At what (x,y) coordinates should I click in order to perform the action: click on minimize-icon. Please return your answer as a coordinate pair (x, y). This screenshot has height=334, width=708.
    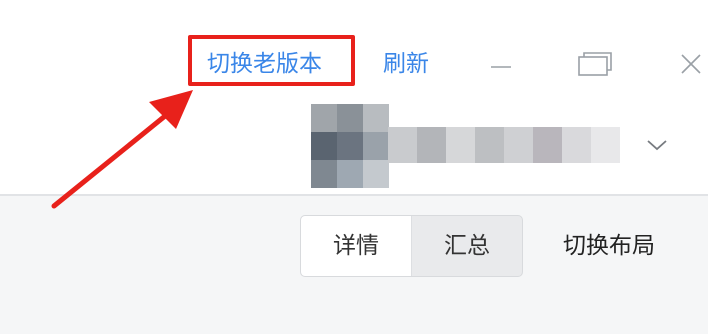
    Looking at the image, I should click on (501, 64).